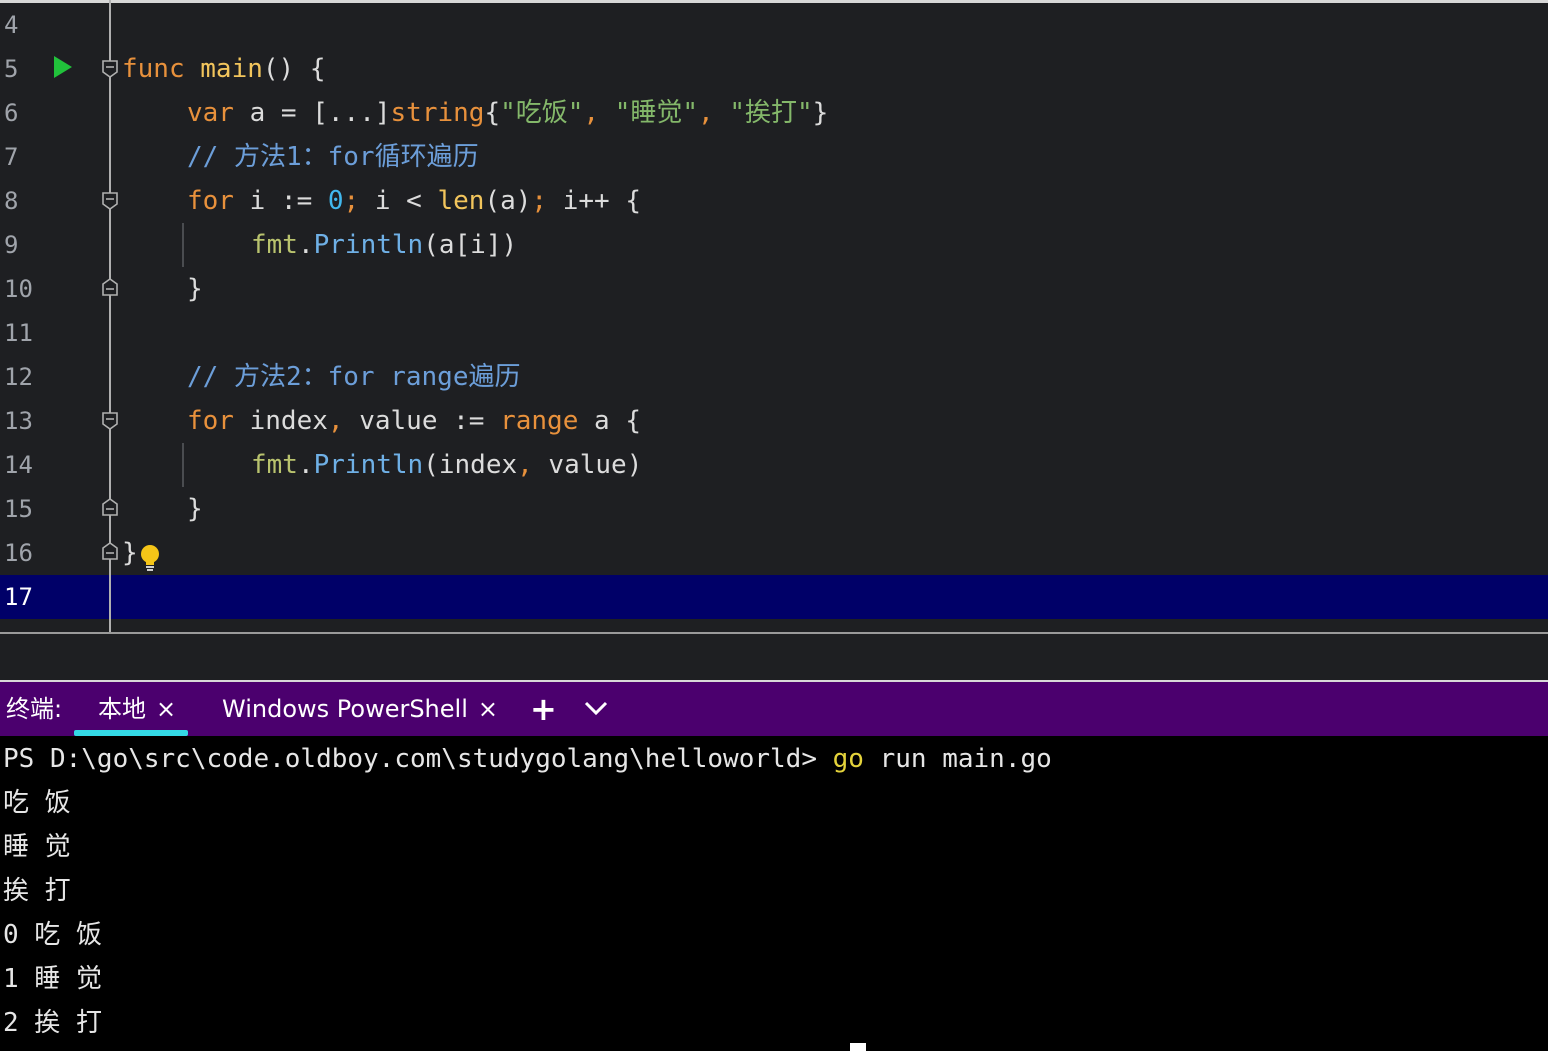  What do you see at coordinates (37, 891) in the screenshot?
I see `terminal-output-line: 挨 打` at bounding box center [37, 891].